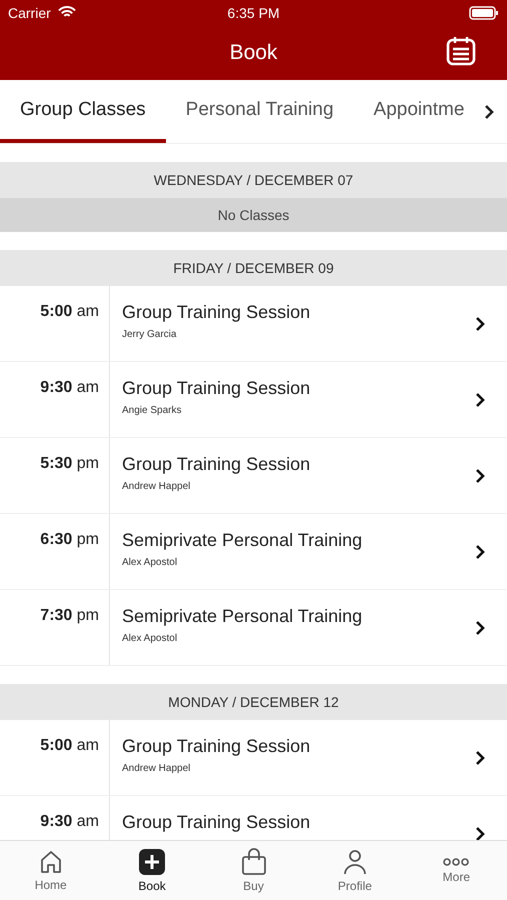 The width and height of the screenshot is (507, 900). I want to click on screen-title: Book, so click(254, 52).